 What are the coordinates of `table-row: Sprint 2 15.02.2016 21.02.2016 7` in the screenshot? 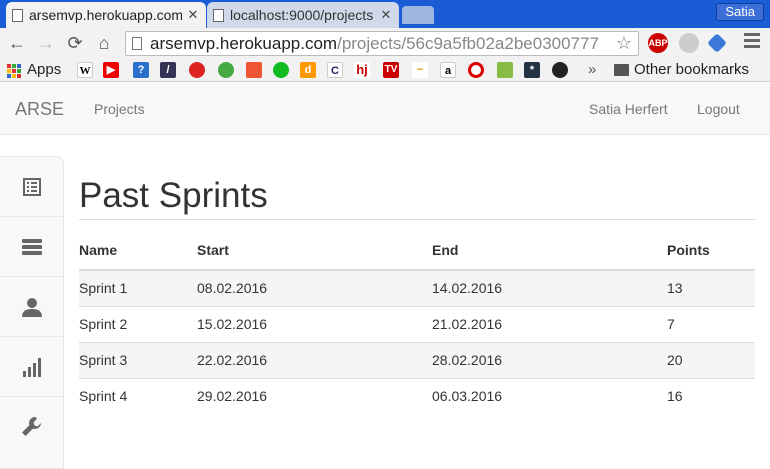 It's located at (417, 323).